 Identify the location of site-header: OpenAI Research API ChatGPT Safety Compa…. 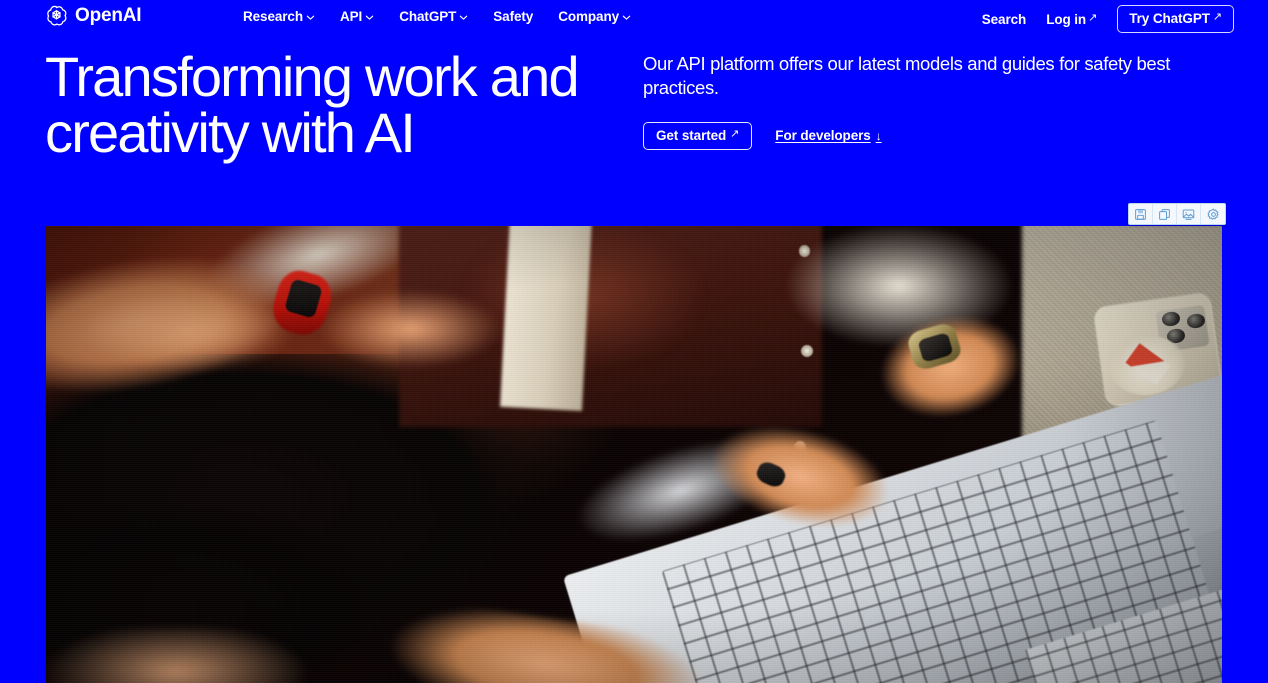
(634, 17).